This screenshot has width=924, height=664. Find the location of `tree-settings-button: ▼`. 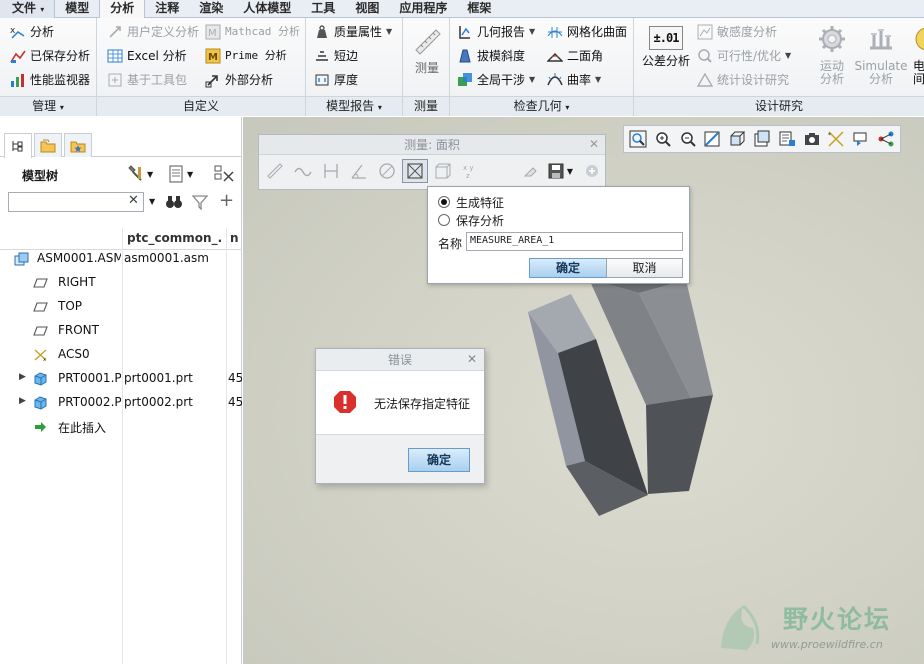

tree-settings-button: ▼ is located at coordinates (139, 174).